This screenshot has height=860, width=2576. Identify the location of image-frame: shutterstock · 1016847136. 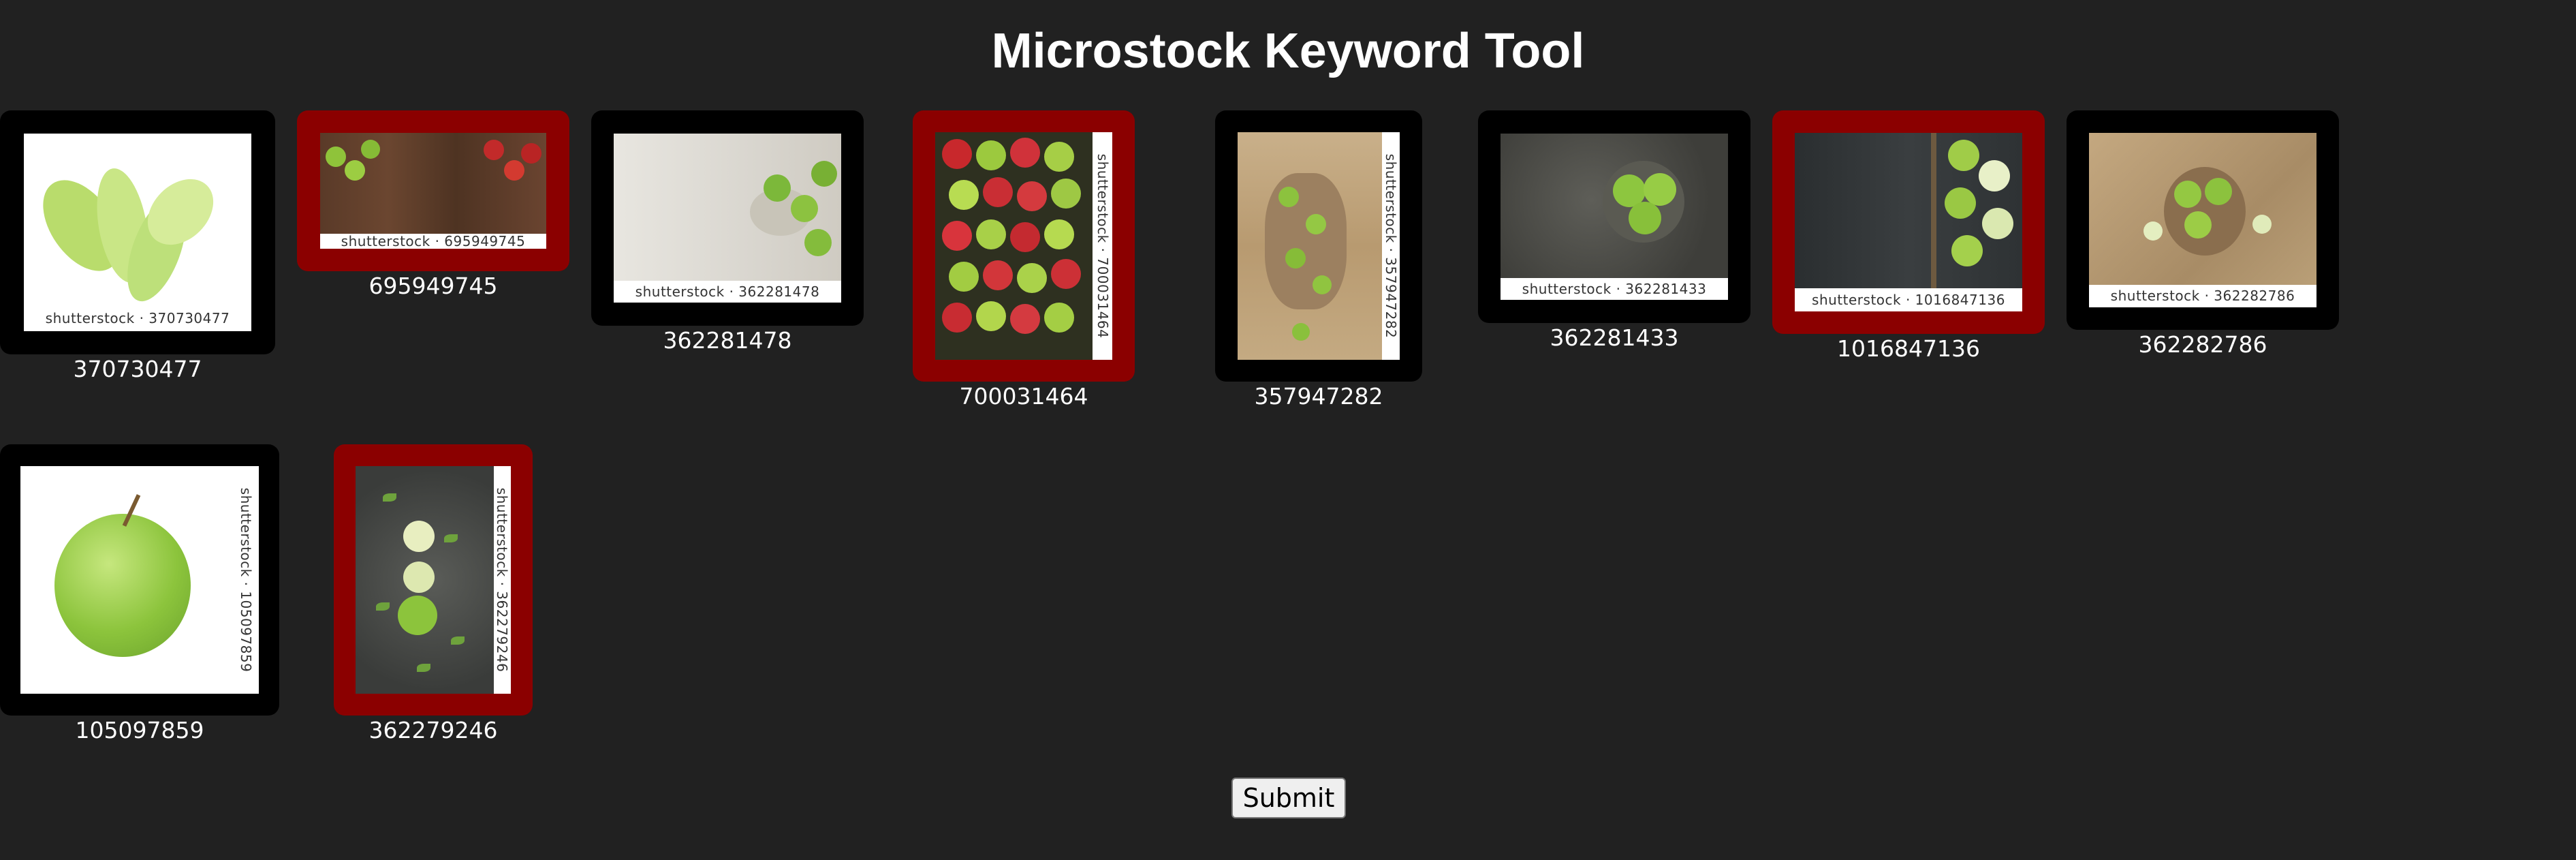
(1908, 222).